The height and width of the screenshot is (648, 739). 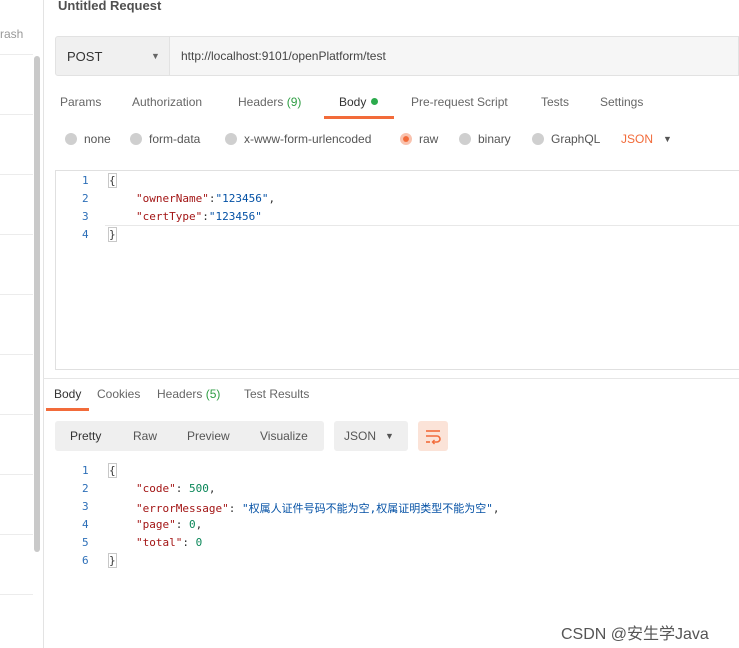 What do you see at coordinates (391, 378) in the screenshot?
I see `pane-splitter` at bounding box center [391, 378].